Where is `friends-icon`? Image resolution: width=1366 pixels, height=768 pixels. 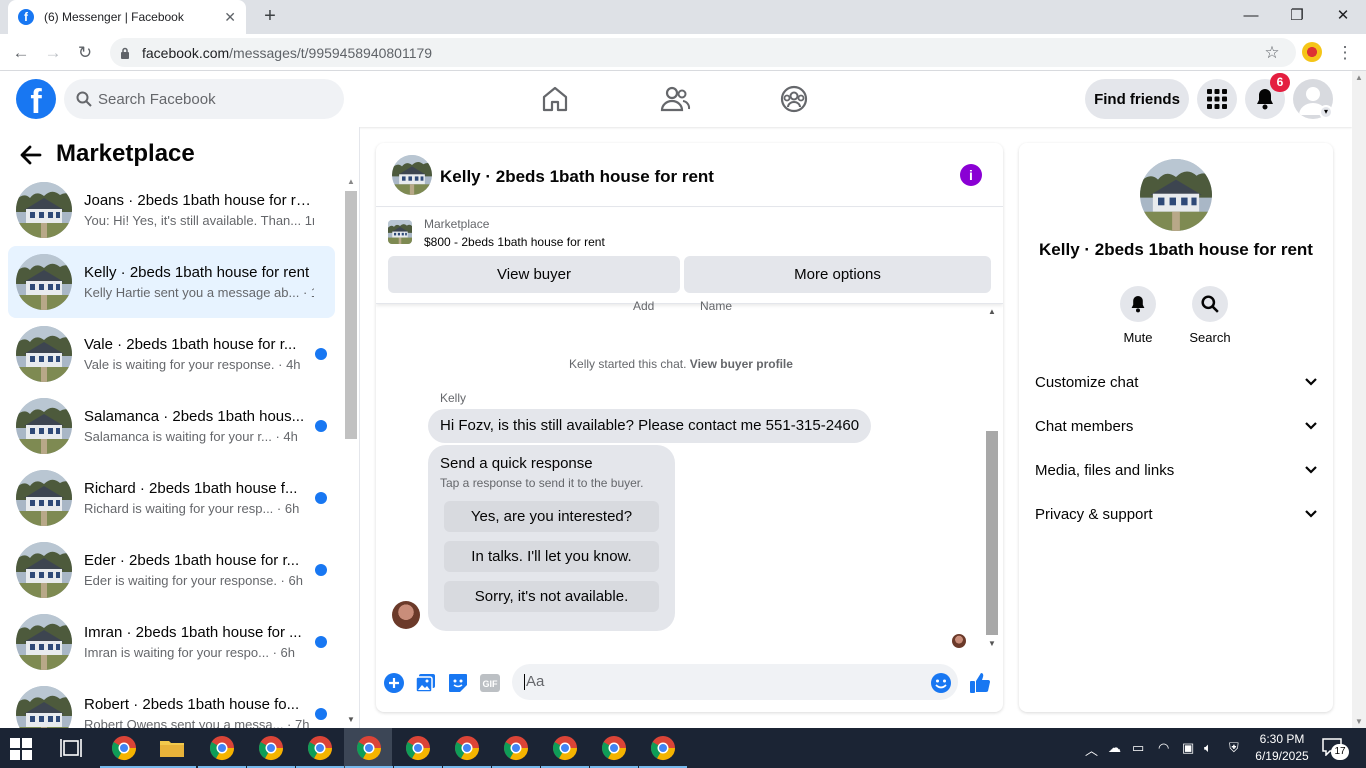
friends-icon is located at coordinates (675, 99).